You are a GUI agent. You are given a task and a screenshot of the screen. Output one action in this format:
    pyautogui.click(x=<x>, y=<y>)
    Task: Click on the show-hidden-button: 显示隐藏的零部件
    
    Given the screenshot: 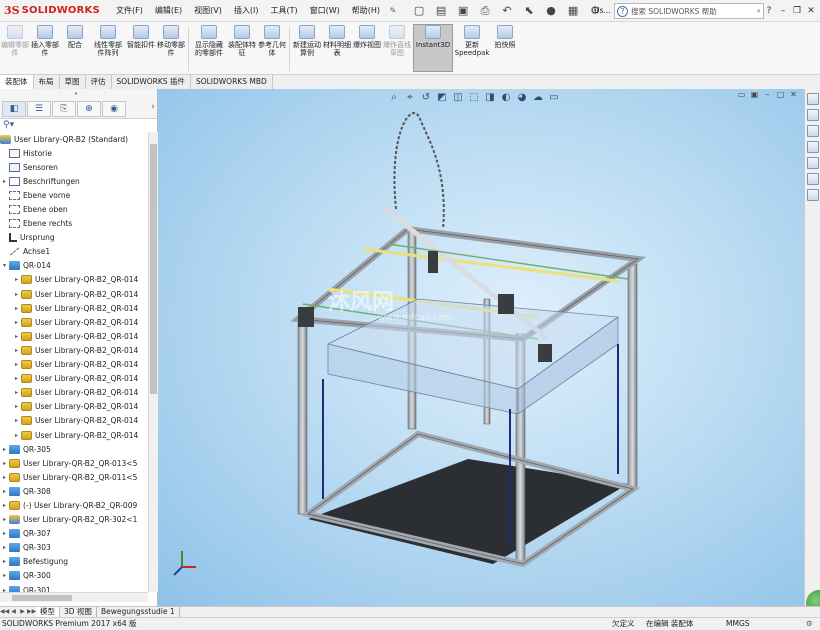 What is the action you would take?
    pyautogui.click(x=209, y=49)
    